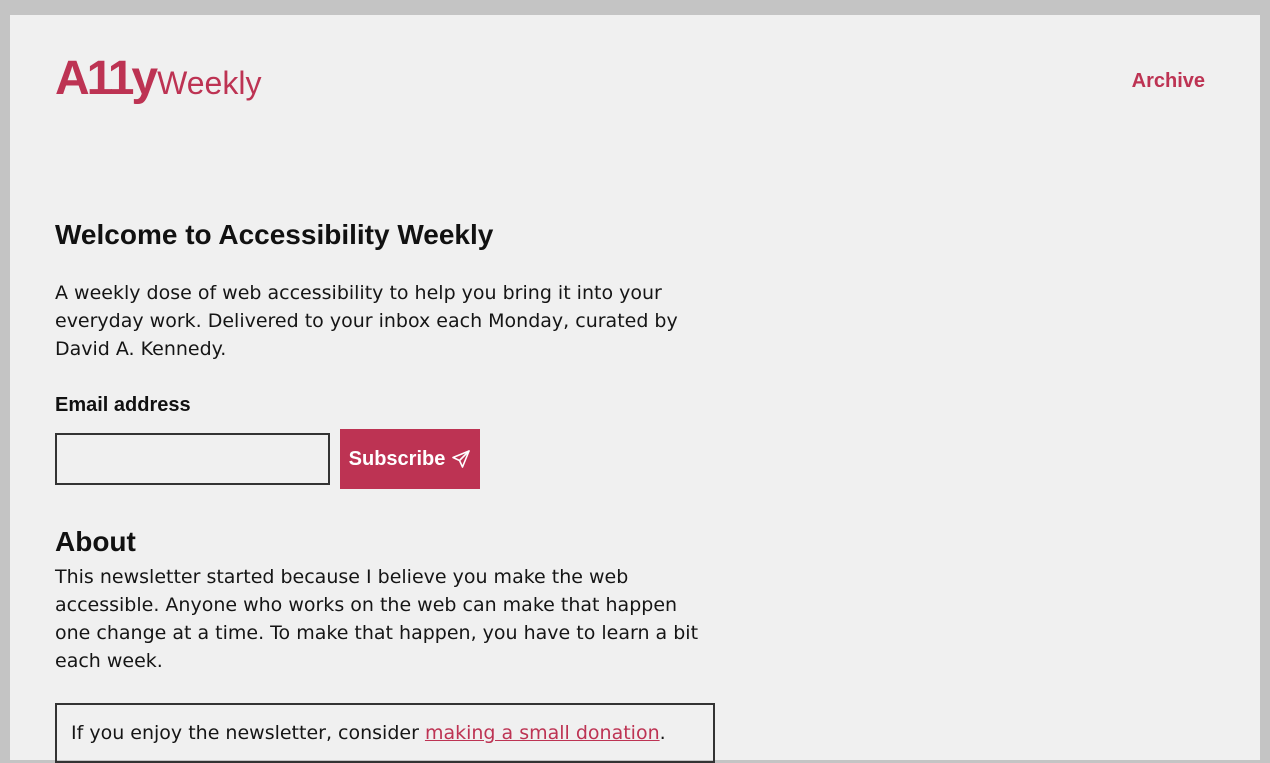 This screenshot has width=1270, height=763. I want to click on subscribe-button: Subscribe, so click(410, 459).